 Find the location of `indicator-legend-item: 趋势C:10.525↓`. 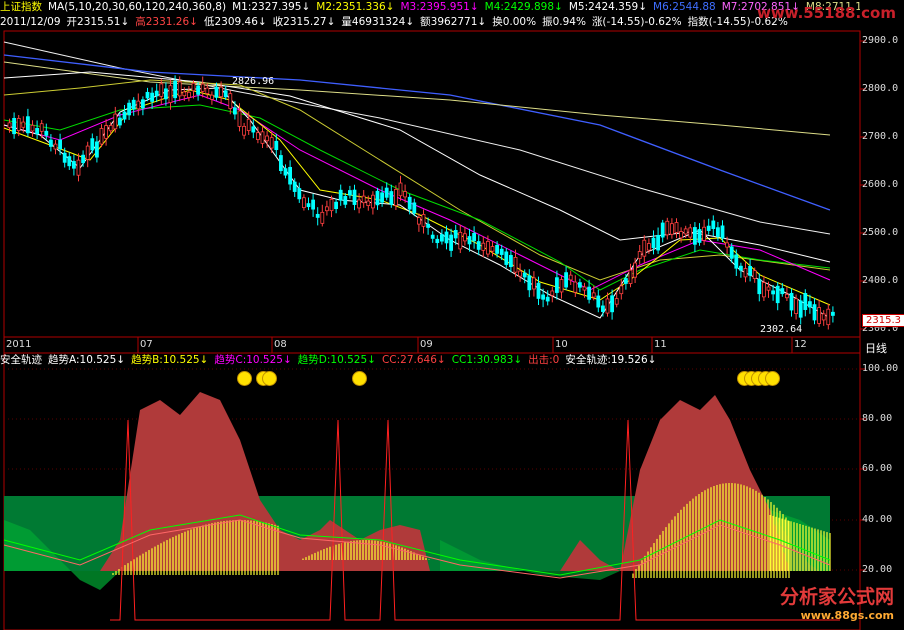

indicator-legend-item: 趋势C:10.525↓ is located at coordinates (253, 360).